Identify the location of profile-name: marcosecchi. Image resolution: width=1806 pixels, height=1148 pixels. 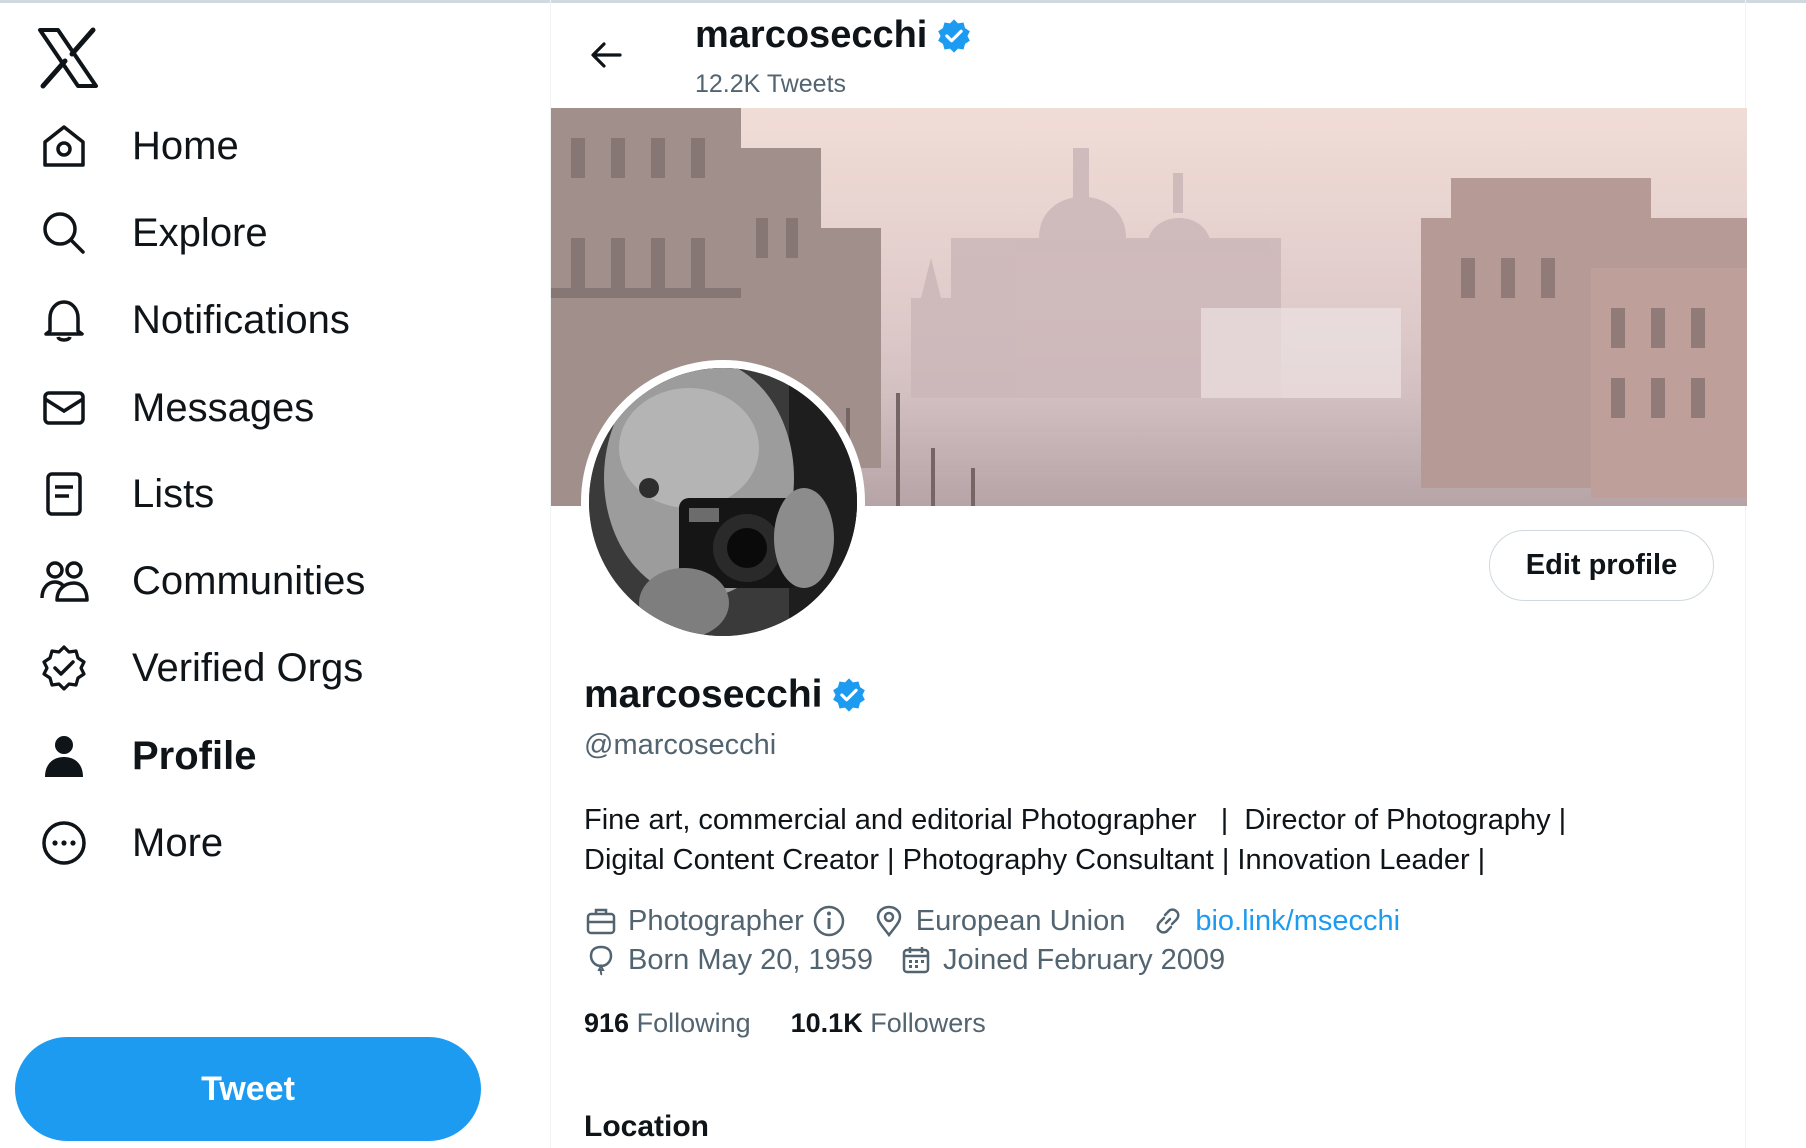
(726, 695).